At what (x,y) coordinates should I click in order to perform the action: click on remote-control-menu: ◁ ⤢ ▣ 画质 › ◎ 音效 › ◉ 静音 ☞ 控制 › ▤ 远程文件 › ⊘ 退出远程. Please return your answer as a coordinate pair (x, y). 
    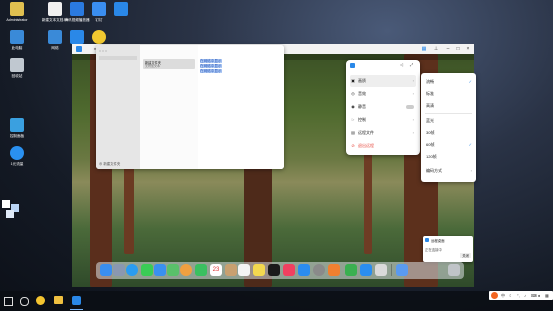
    Looking at the image, I should click on (383, 107).